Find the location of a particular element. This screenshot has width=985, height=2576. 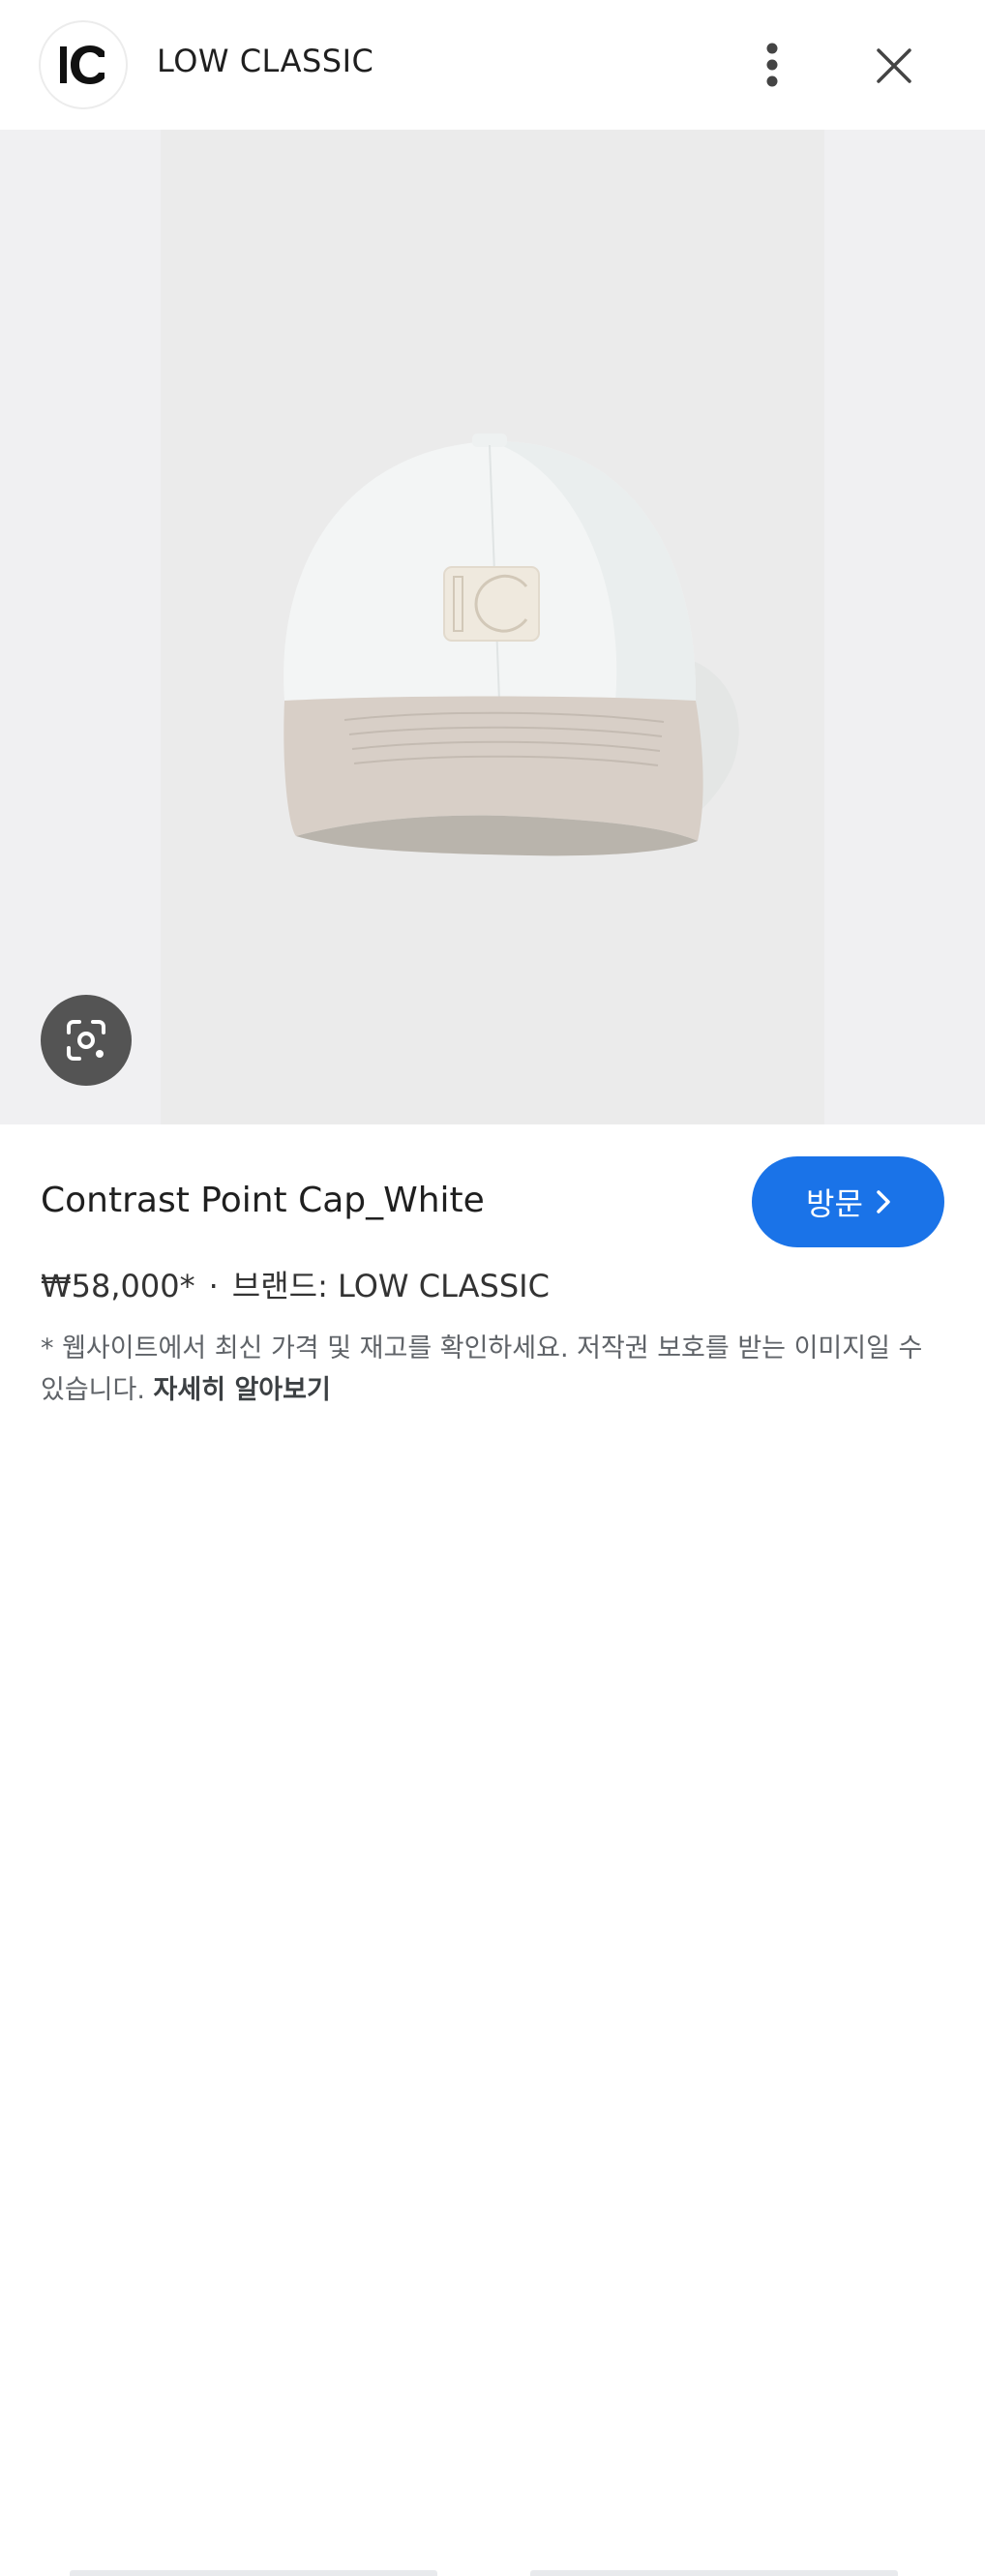

visit-label: 방문 is located at coordinates (834, 1203).